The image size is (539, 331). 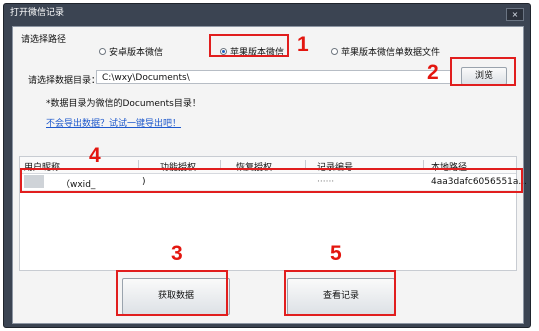 I want to click on directory-label: 请选择数据目录：, so click(x=64, y=81).